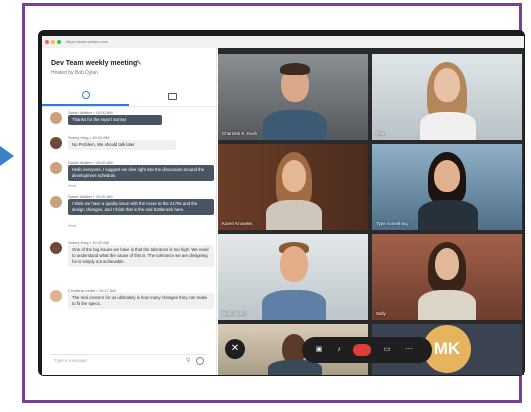 The height and width of the screenshot is (412, 531). Describe the element at coordinates (115, 120) in the screenshot. I see `message-bubble: Thanks for the report Sonny!` at that location.